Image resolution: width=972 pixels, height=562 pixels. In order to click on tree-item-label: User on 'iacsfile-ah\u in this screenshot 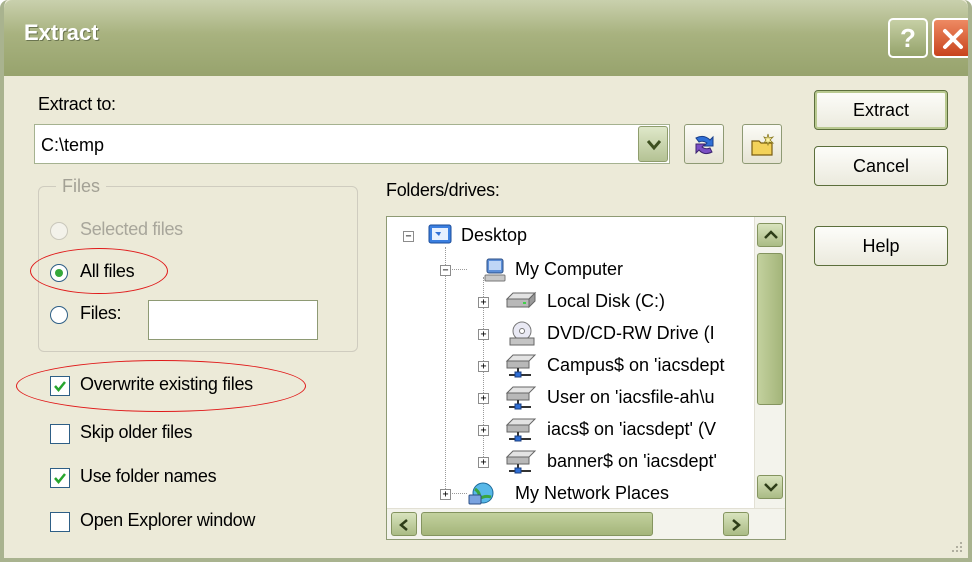, I will do `click(631, 397)`.